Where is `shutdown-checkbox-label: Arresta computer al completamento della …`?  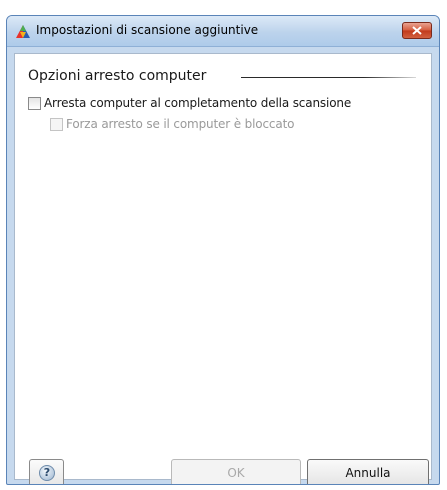
shutdown-checkbox-label: Arresta computer al completamento della … is located at coordinates (198, 103).